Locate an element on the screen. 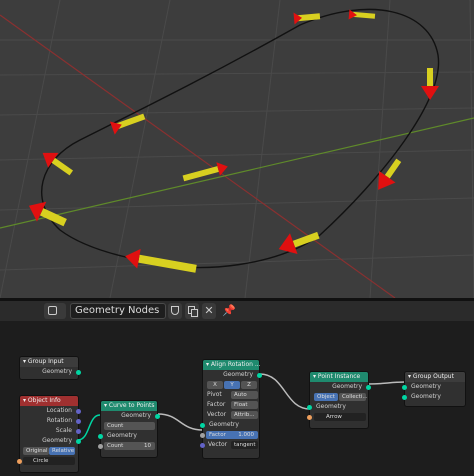 The image size is (474, 476). factor-type-dropdown: Float is located at coordinates (244, 405).